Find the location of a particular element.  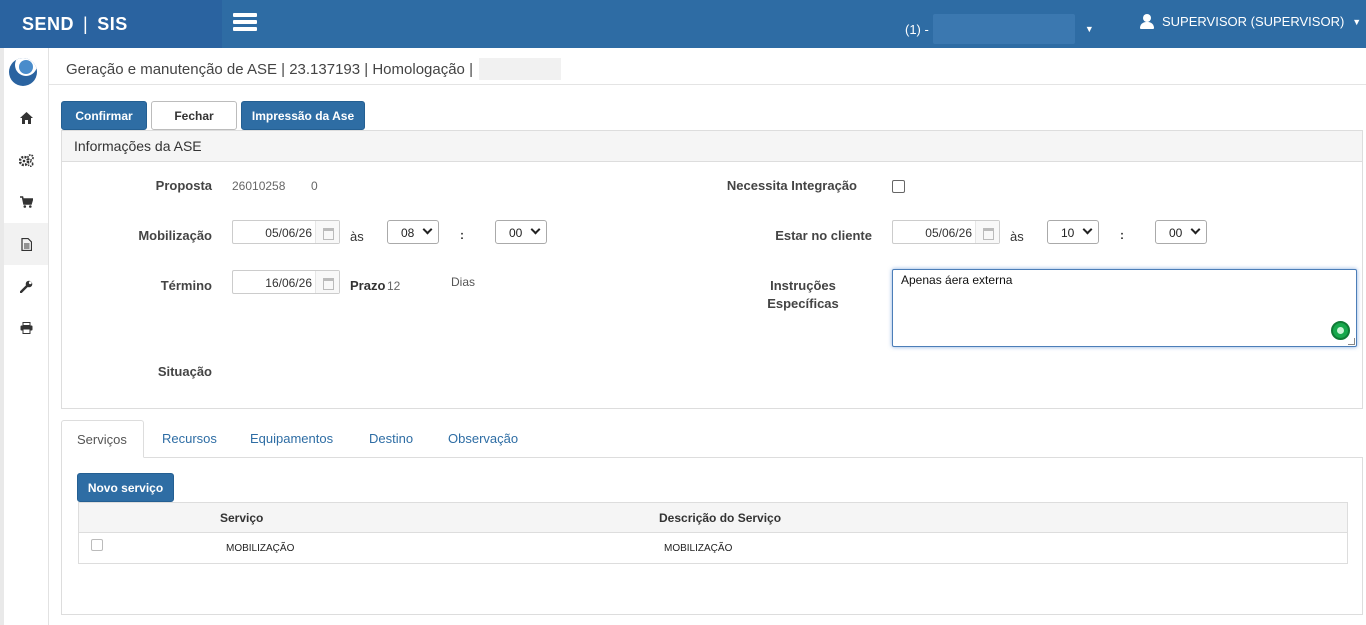

brand-left: SEND is located at coordinates (48, 23).